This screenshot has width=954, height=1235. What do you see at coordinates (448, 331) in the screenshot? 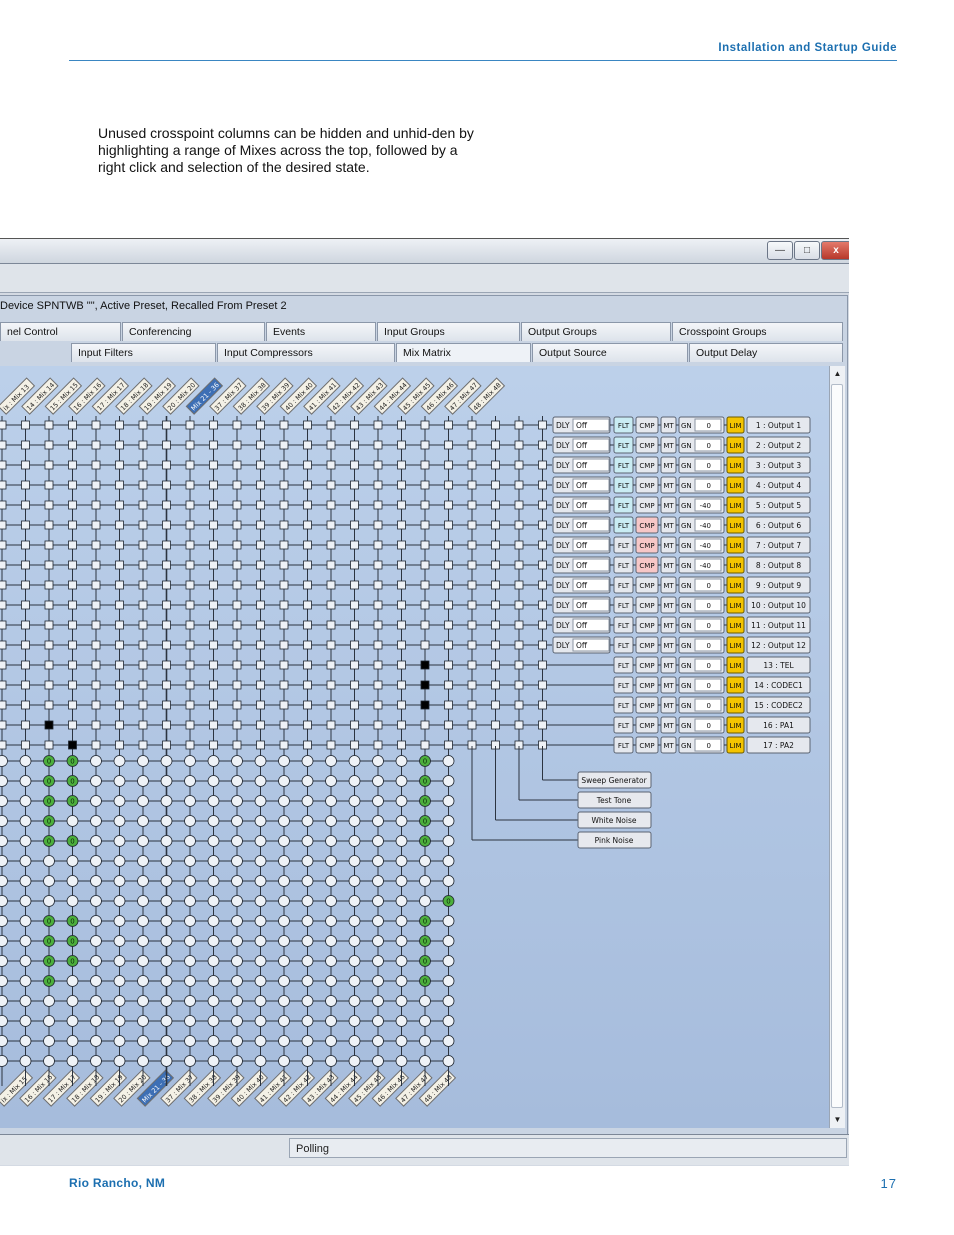
I see `tab-input-groups: Input Groups` at bounding box center [448, 331].